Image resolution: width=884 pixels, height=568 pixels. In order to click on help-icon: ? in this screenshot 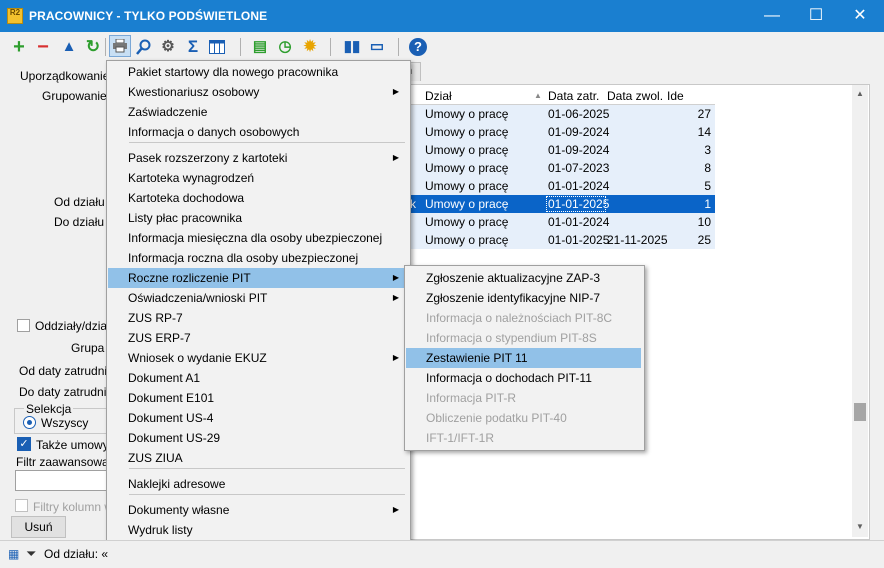, I will do `click(418, 47)`.